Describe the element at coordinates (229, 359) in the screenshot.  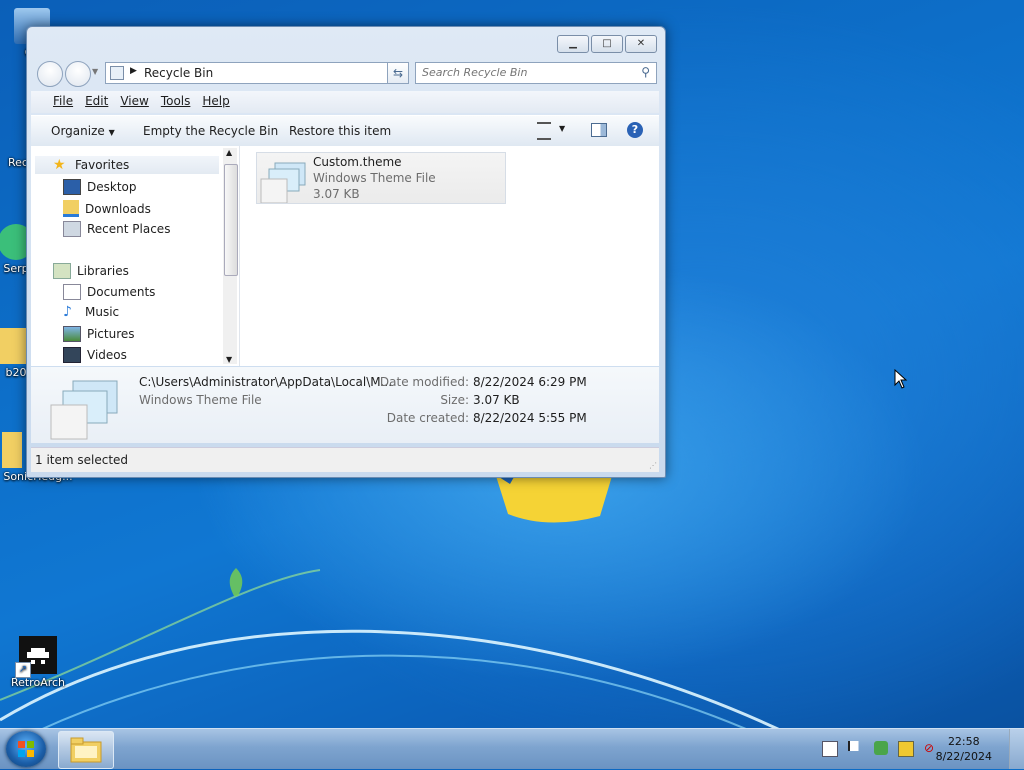
I see `scroll-down-icon: ▼` at that location.